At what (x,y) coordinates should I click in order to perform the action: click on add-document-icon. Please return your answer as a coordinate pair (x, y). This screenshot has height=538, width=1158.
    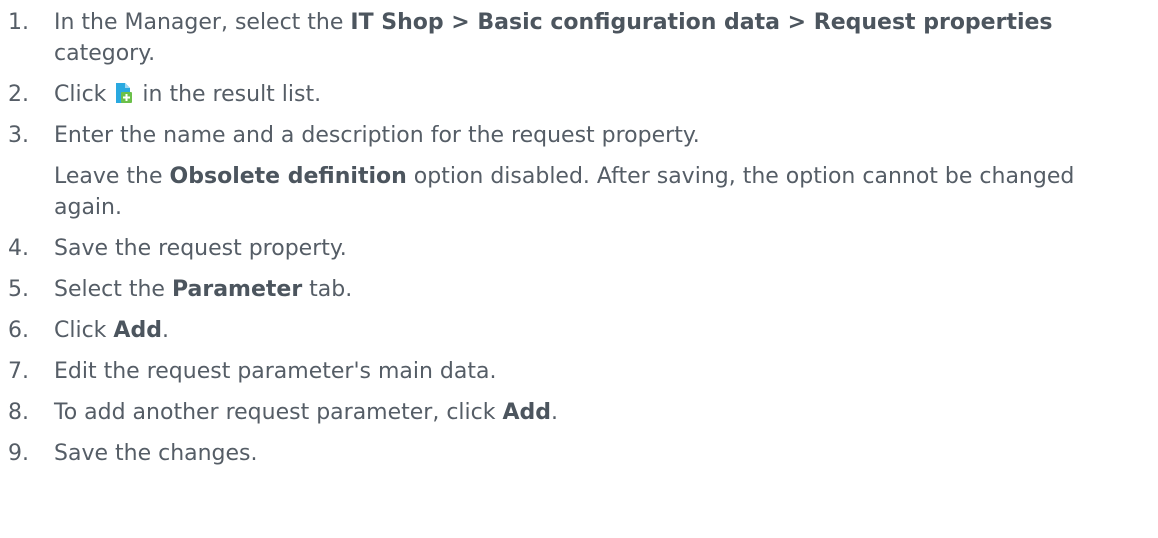
    Looking at the image, I should click on (124, 93).